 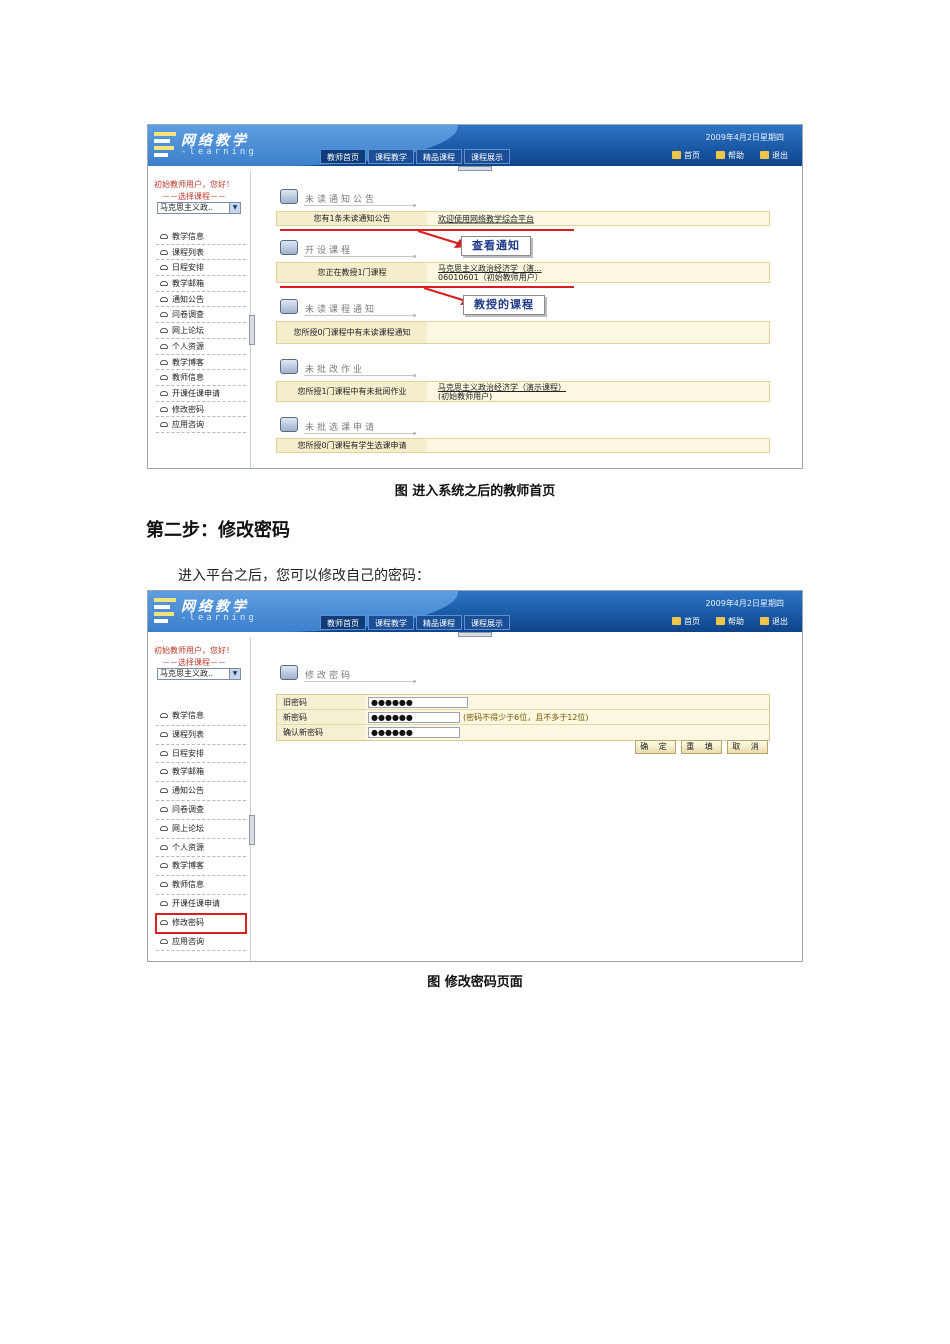 I want to click on homework-course-link: 马克思主义政治经济学（演示课程） (初始教师用户), so click(x=502, y=392).